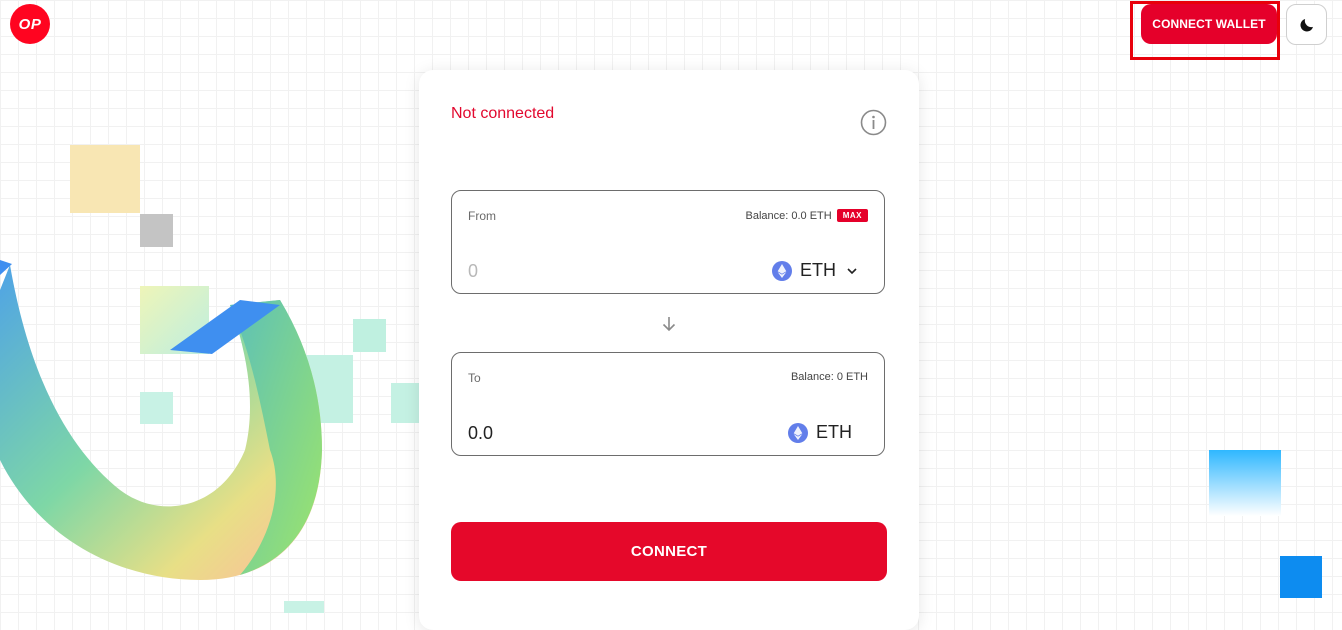  What do you see at coordinates (482, 216) in the screenshot?
I see `from-label: From` at bounding box center [482, 216].